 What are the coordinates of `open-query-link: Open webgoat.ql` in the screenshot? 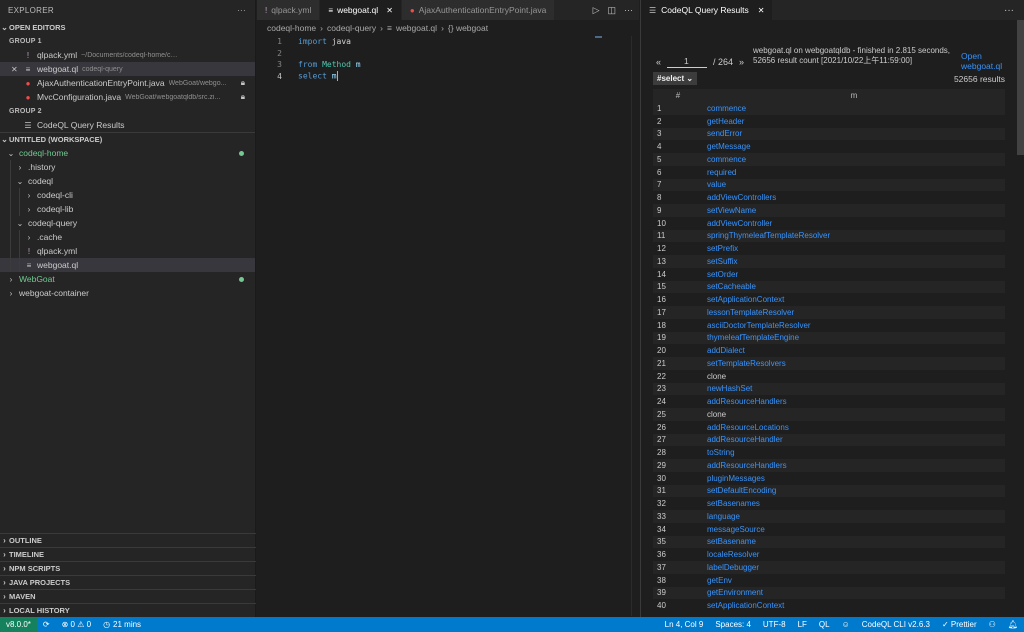 It's located at (987, 61).